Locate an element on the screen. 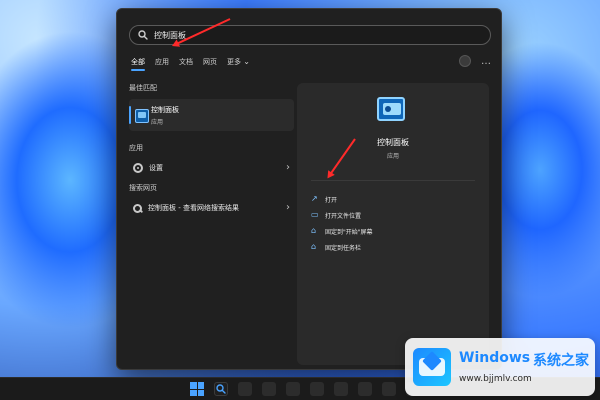  tab-more-label: 更多 is located at coordinates (234, 62).